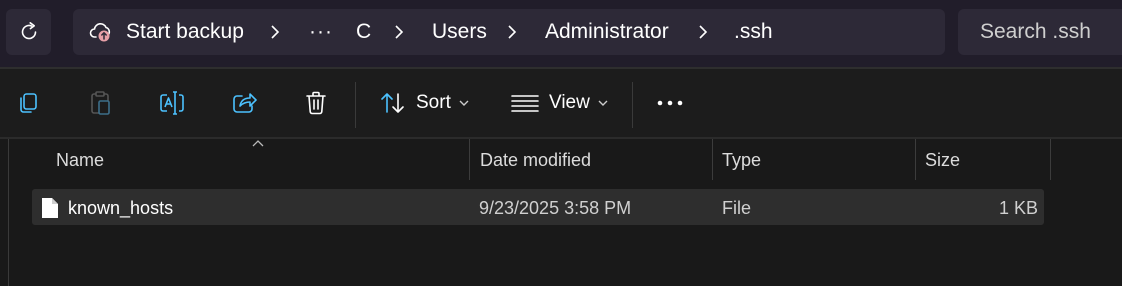 The width and height of the screenshot is (1122, 286). I want to click on share-button, so click(244, 103).